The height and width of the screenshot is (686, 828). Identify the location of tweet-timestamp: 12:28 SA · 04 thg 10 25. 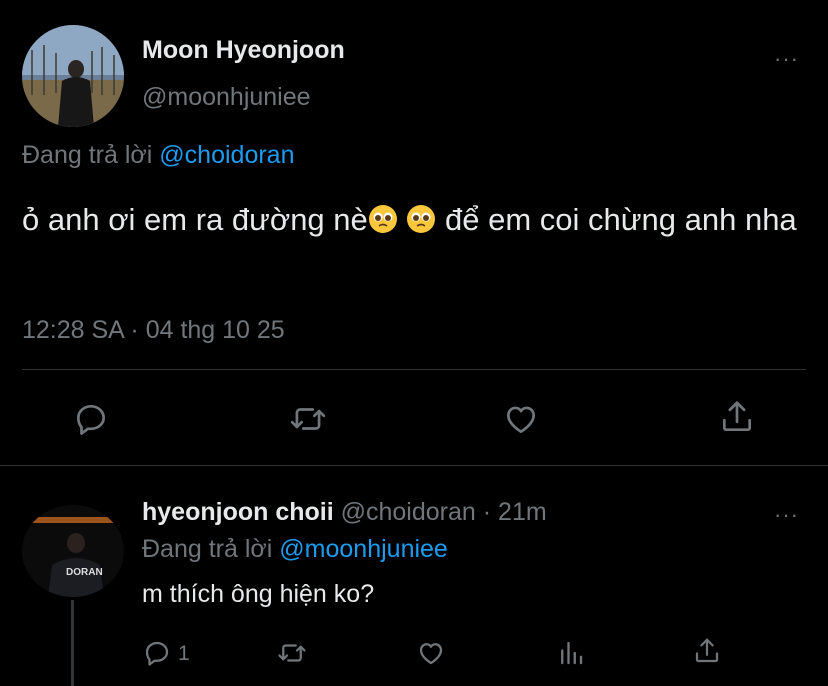
(153, 330).